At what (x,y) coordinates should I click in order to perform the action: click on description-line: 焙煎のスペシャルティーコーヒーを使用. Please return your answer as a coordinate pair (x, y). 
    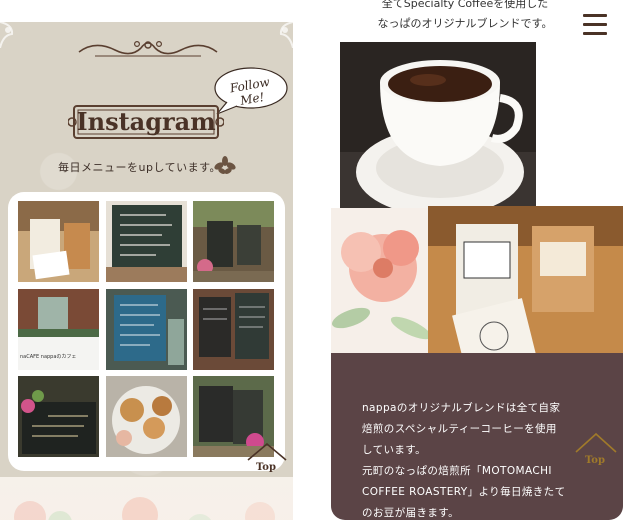
    Looking at the image, I should click on (459, 429).